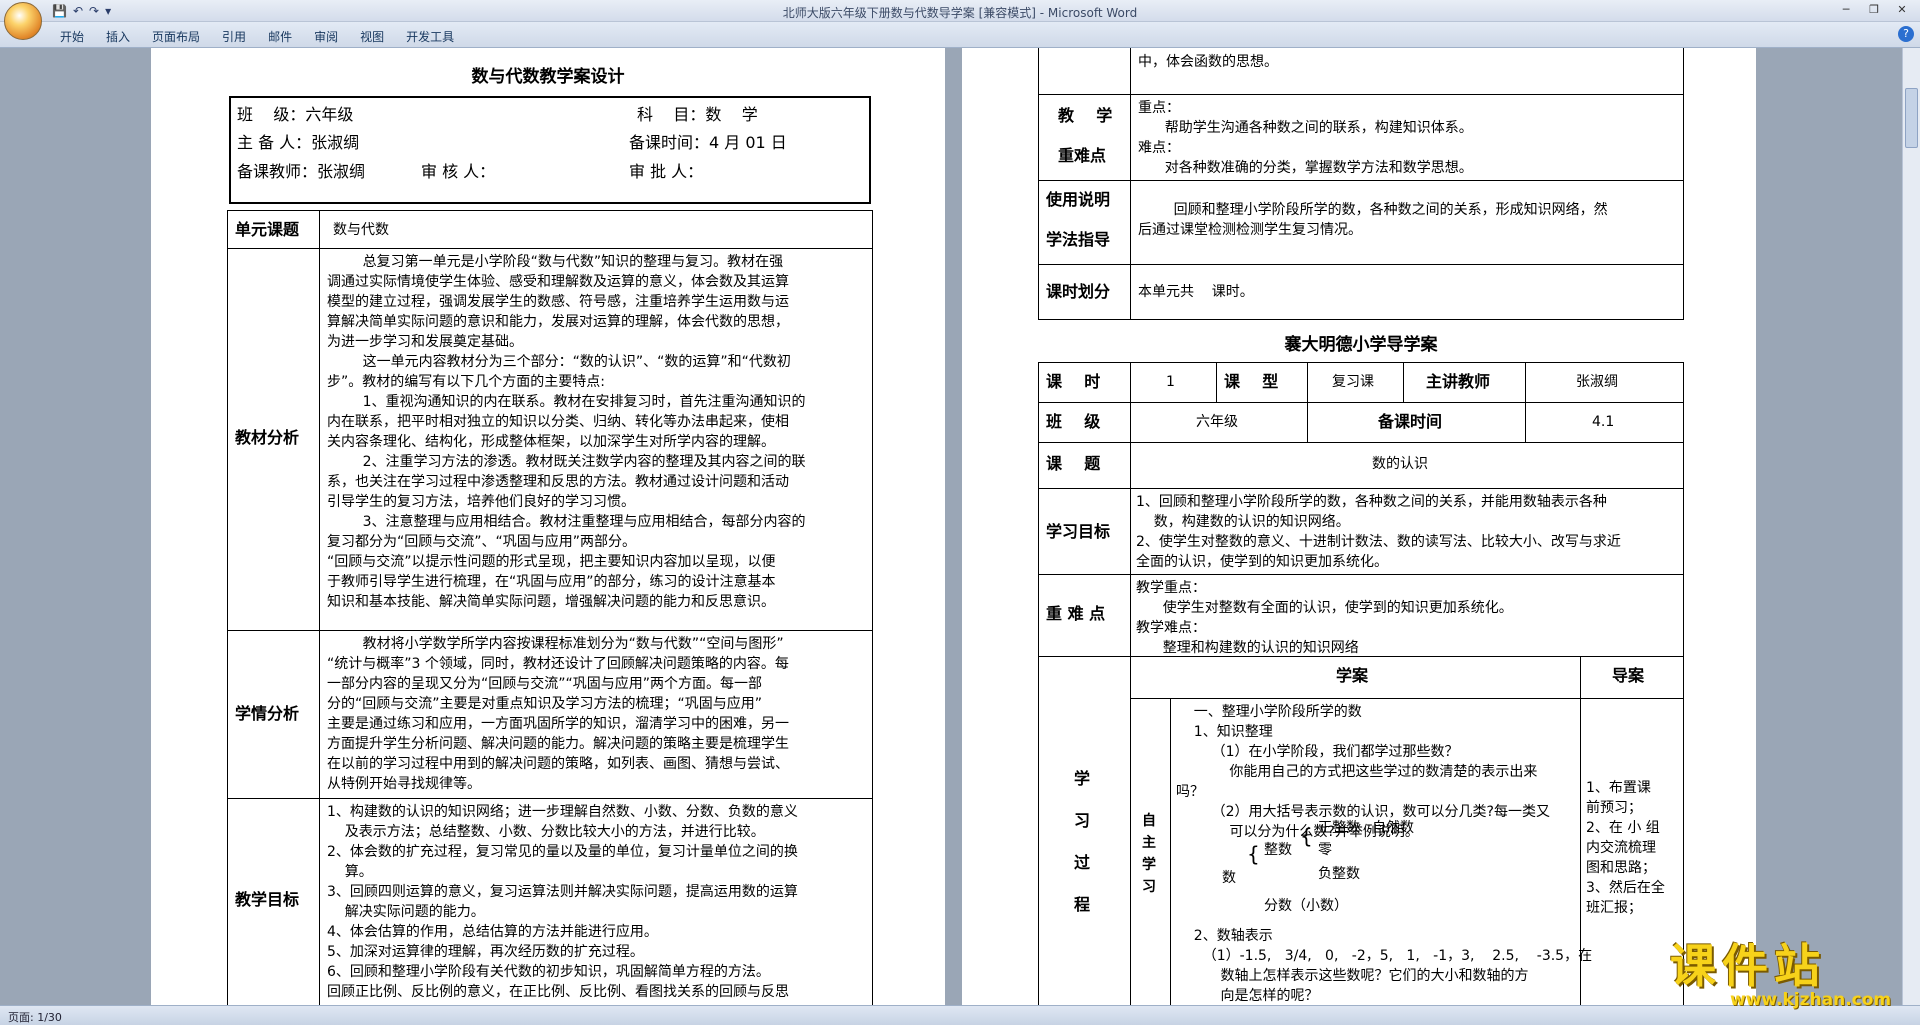  Describe the element at coordinates (1278, 850) in the screenshot. I see `tree-zhengshu: 整数` at that location.